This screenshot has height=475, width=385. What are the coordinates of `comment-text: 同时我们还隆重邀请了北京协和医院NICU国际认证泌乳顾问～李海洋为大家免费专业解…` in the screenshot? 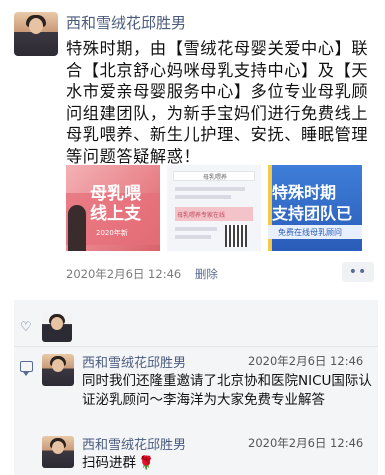 It's located at (227, 391).